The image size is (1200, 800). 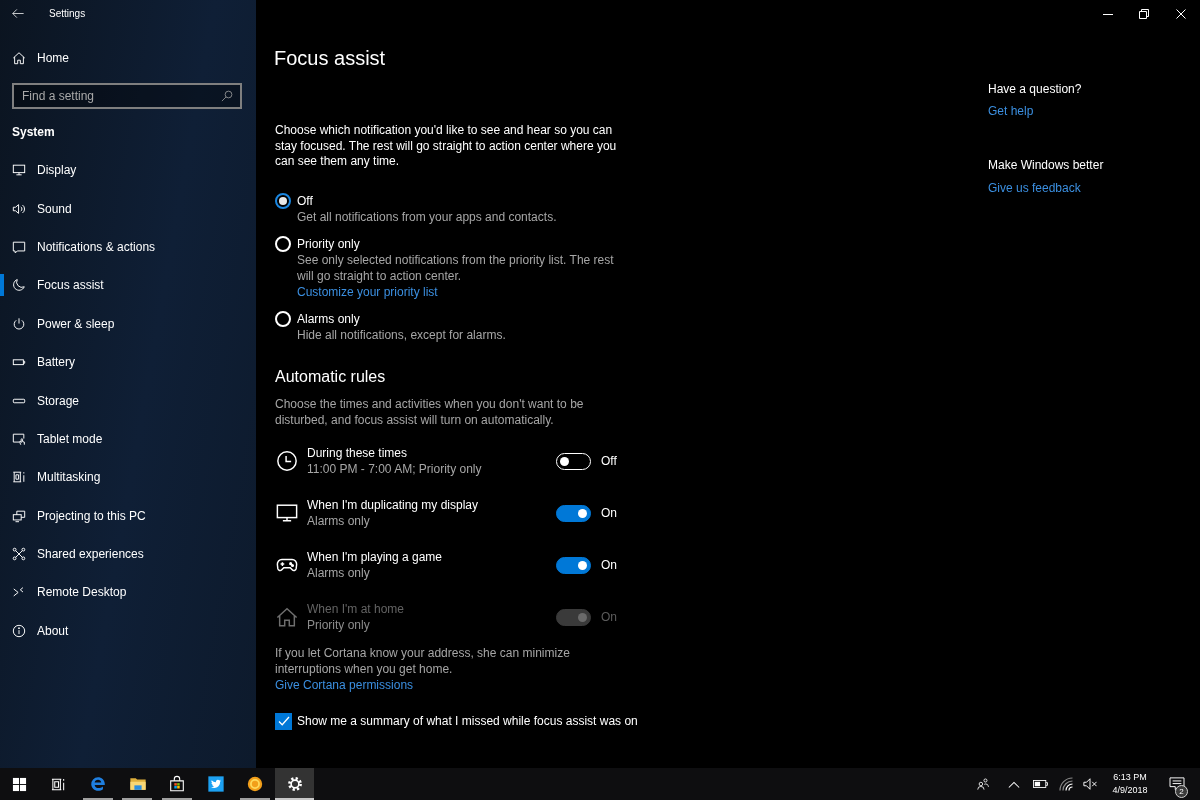 I want to click on back-arrow-icon, so click(x=18, y=13).